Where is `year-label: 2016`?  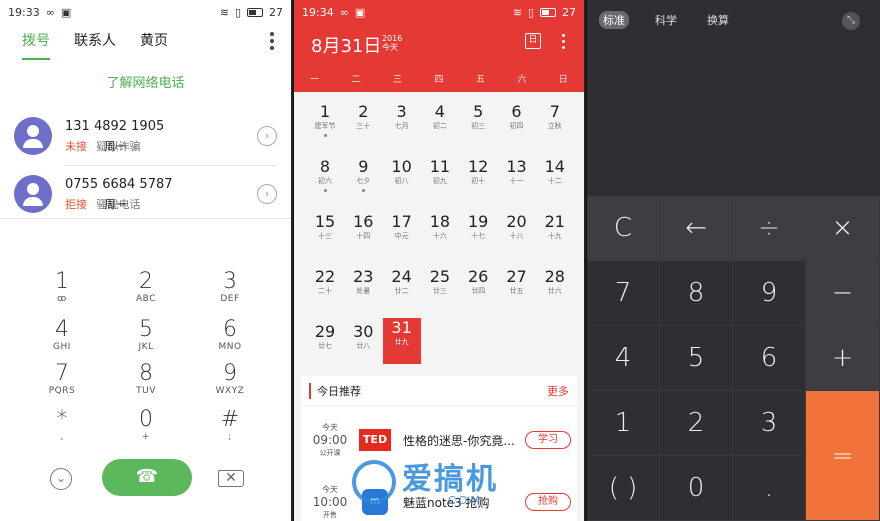
year-label: 2016 is located at coordinates (392, 38).